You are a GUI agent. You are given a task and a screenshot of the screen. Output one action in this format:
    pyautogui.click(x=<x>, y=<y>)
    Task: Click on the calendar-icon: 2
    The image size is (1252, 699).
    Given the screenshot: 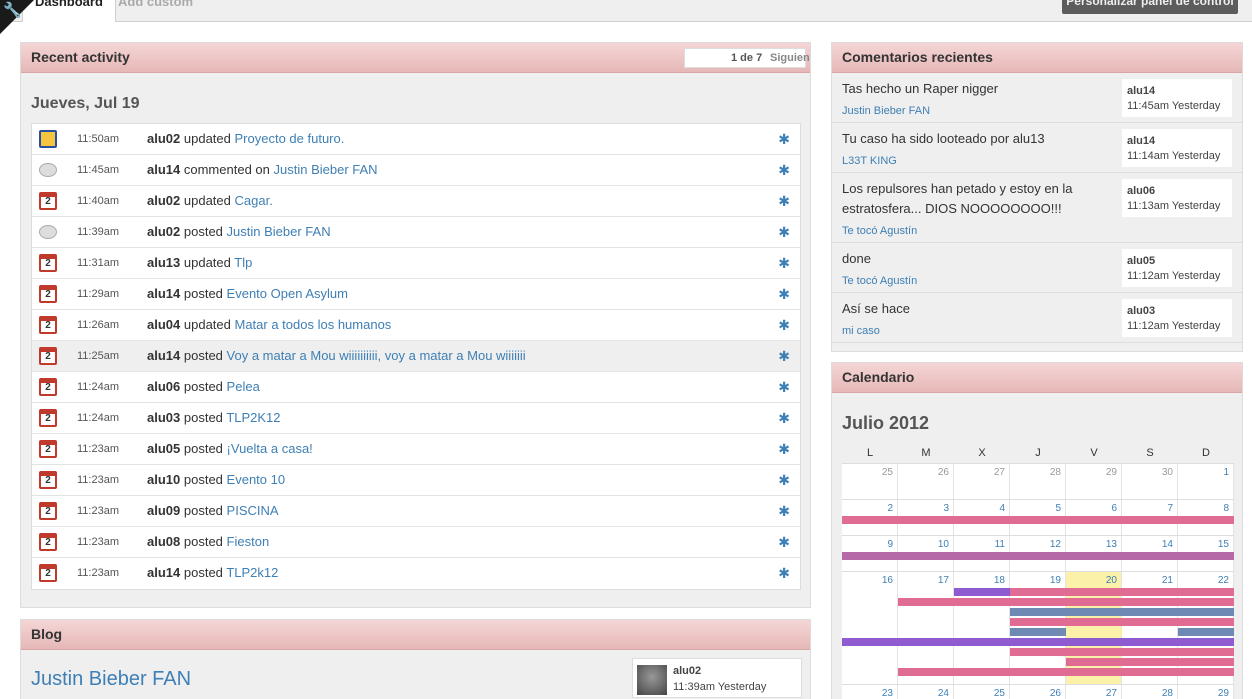 What is the action you would take?
    pyautogui.click(x=48, y=356)
    